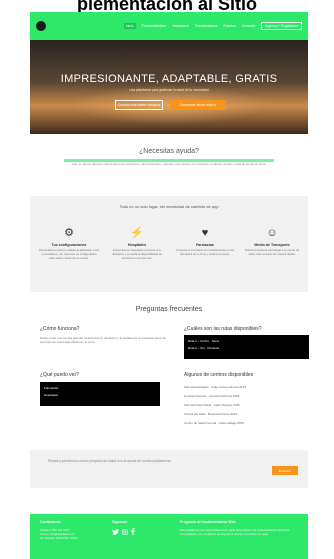 This screenshot has height=559, width=334. I want to click on see-item: Hospitales, so click(100, 395).